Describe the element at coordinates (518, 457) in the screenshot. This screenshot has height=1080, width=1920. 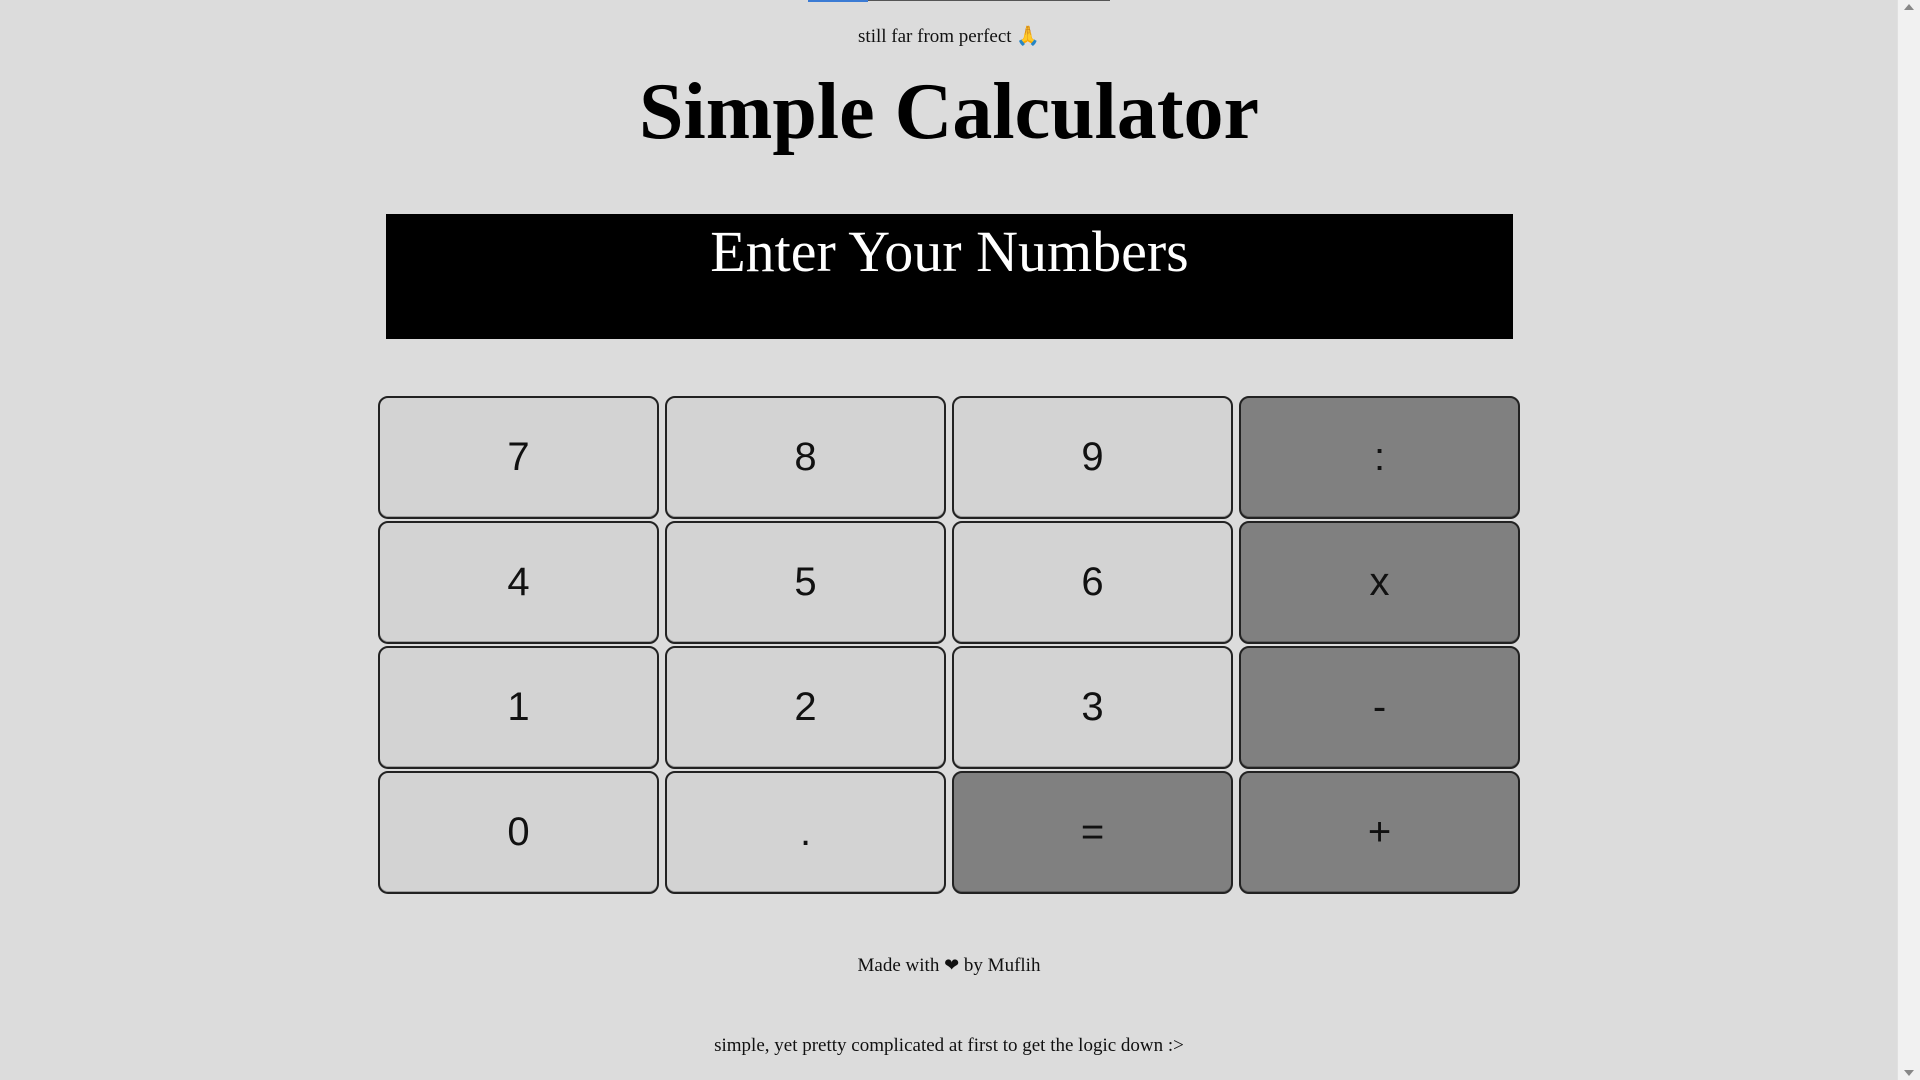
I see `key-7: 7` at that location.